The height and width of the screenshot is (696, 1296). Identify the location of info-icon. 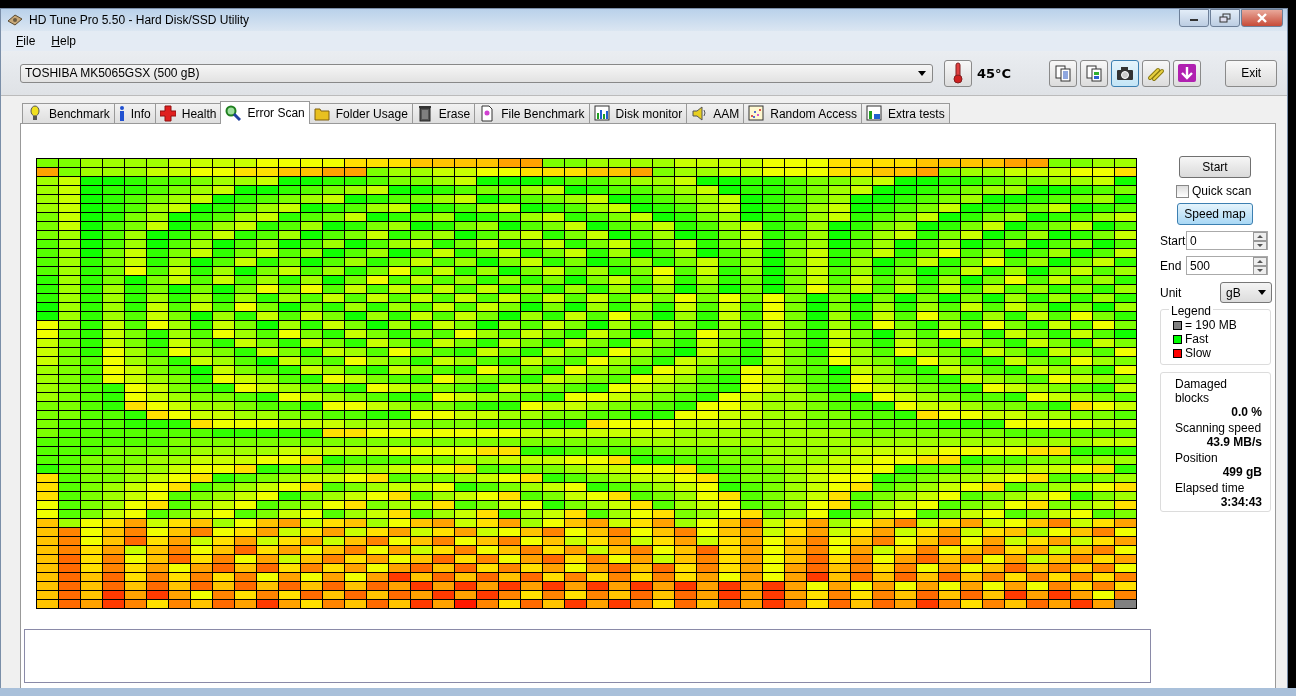
(121, 113).